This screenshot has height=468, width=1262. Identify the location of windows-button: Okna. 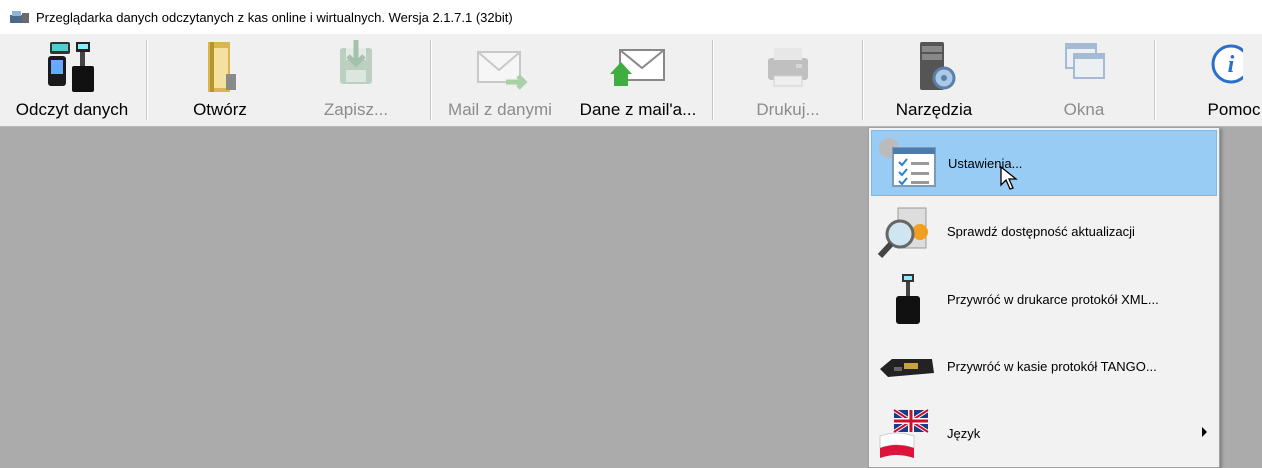
(1084, 80).